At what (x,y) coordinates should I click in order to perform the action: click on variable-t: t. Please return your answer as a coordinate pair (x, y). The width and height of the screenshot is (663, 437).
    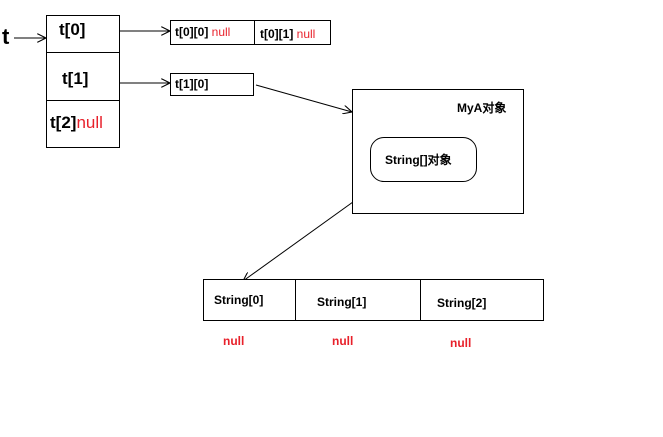
    Looking at the image, I should click on (6, 36).